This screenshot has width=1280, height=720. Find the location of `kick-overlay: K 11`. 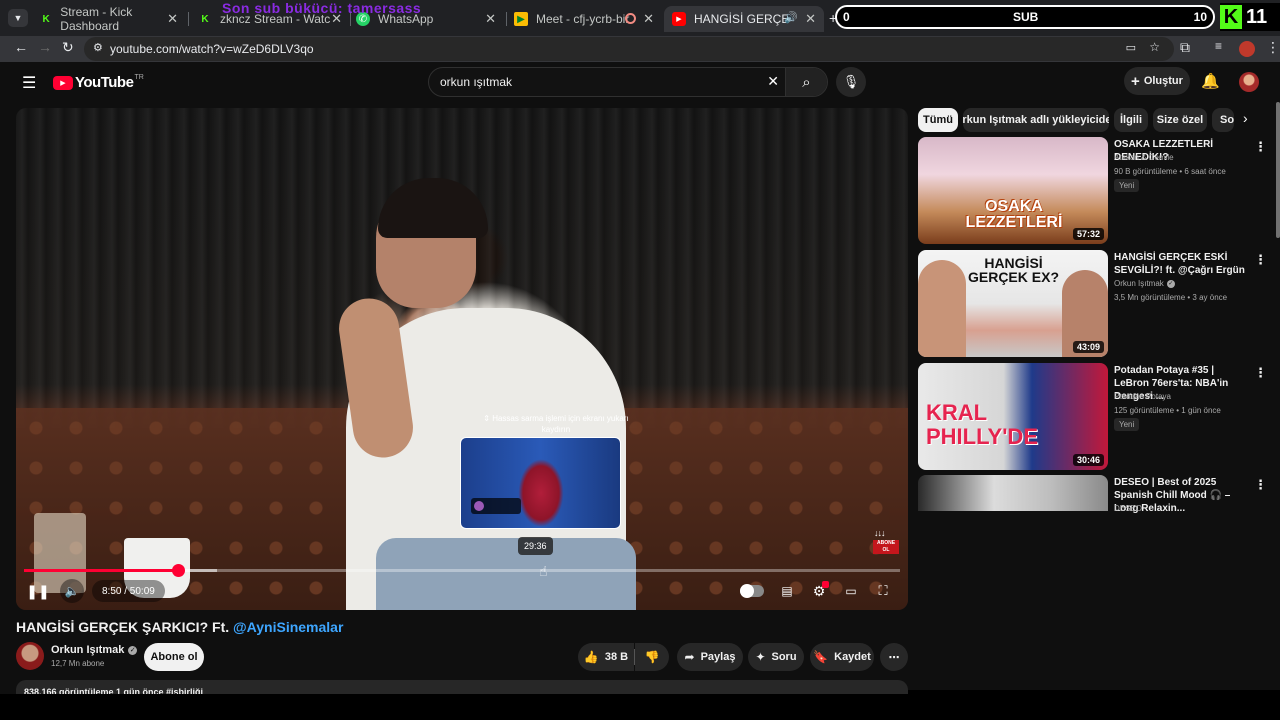

kick-overlay: K 11 is located at coordinates (1250, 17).